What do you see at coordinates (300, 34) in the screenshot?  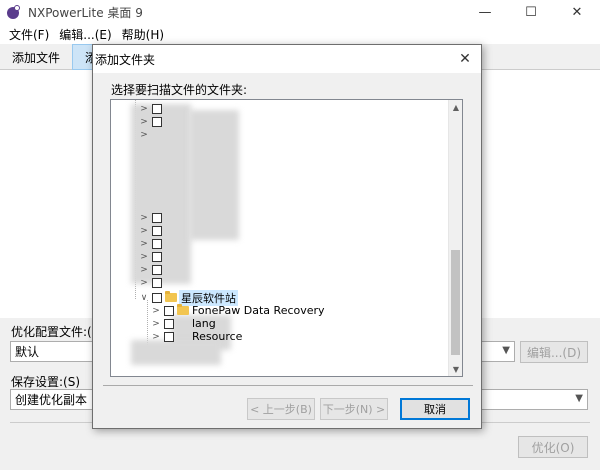 I see `menu-bar: 文件(F) 编辑...(E) 帮助(H)` at bounding box center [300, 34].